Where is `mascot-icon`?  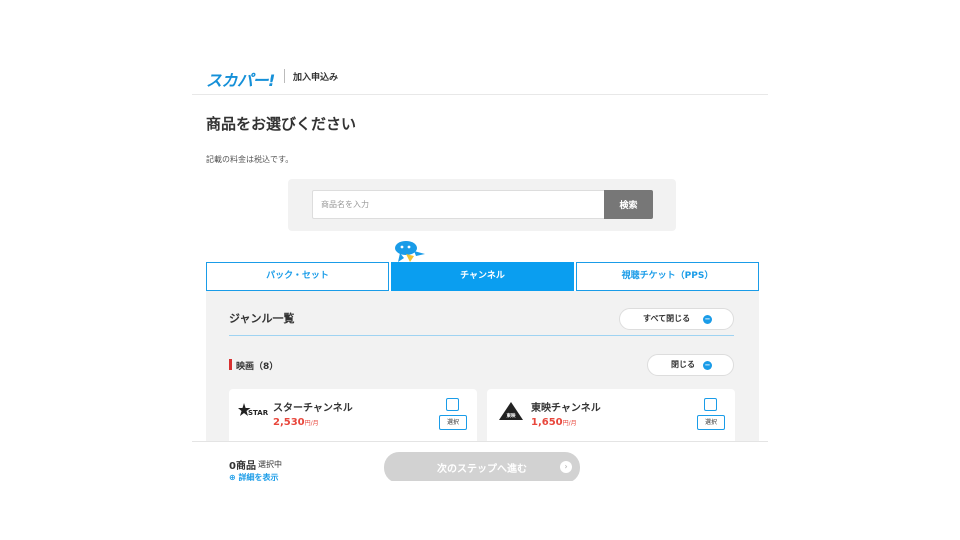
mascot-icon is located at coordinates (410, 251).